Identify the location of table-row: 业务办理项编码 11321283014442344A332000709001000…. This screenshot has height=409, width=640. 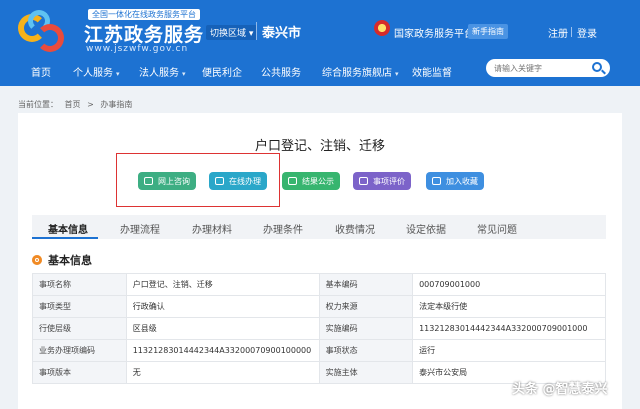
(319, 350).